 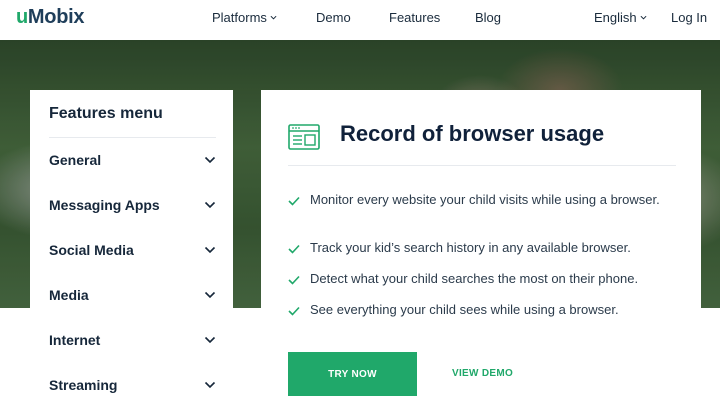 I want to click on nav-blog-label: Blog, so click(x=488, y=17).